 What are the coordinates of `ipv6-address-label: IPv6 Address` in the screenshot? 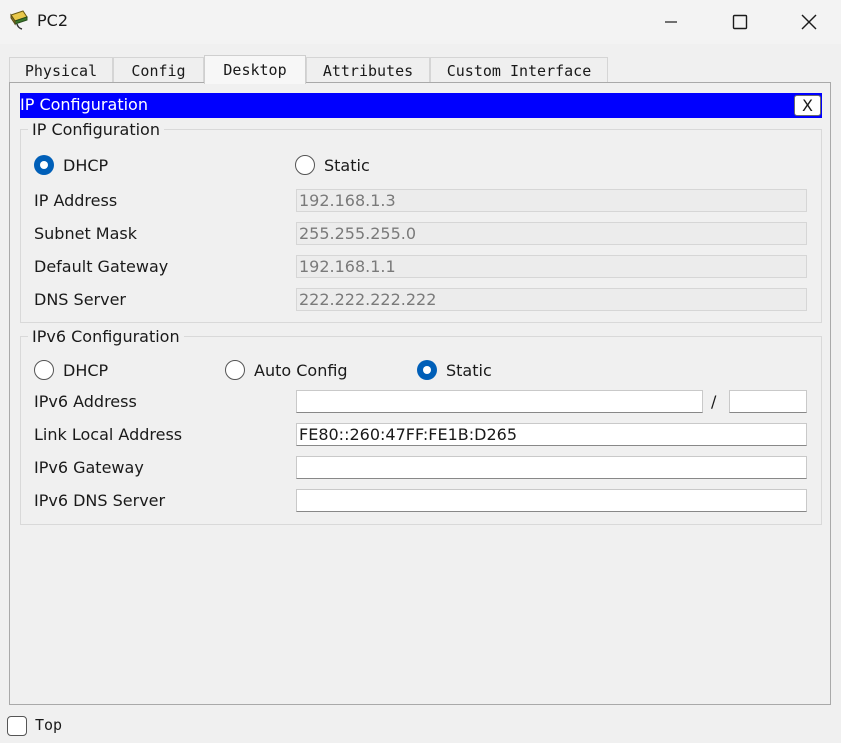 It's located at (85, 401).